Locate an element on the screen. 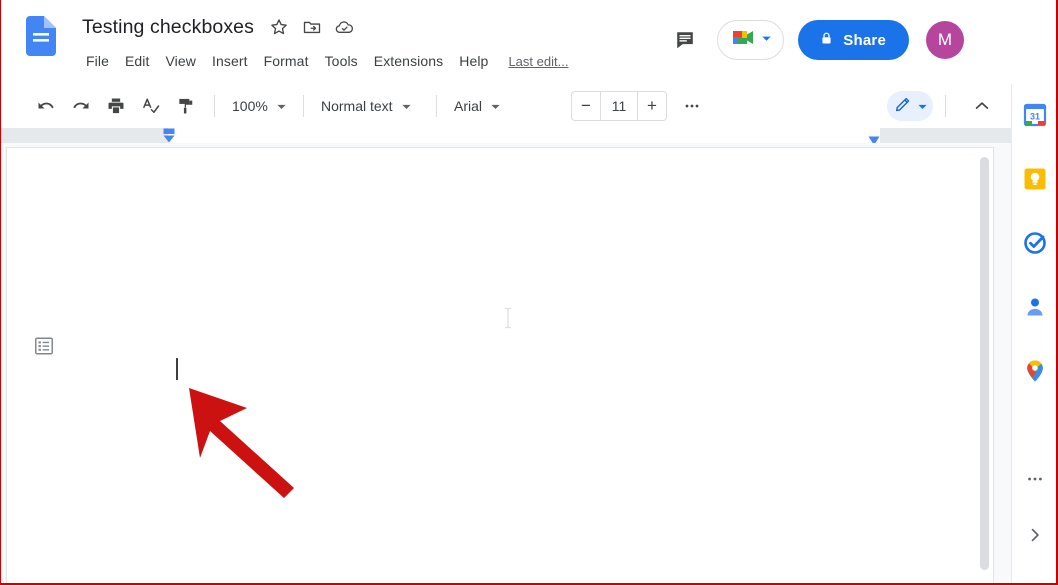 Image resolution: width=1058 pixels, height=585 pixels. menu-item-tools: Tools is located at coordinates (341, 61).